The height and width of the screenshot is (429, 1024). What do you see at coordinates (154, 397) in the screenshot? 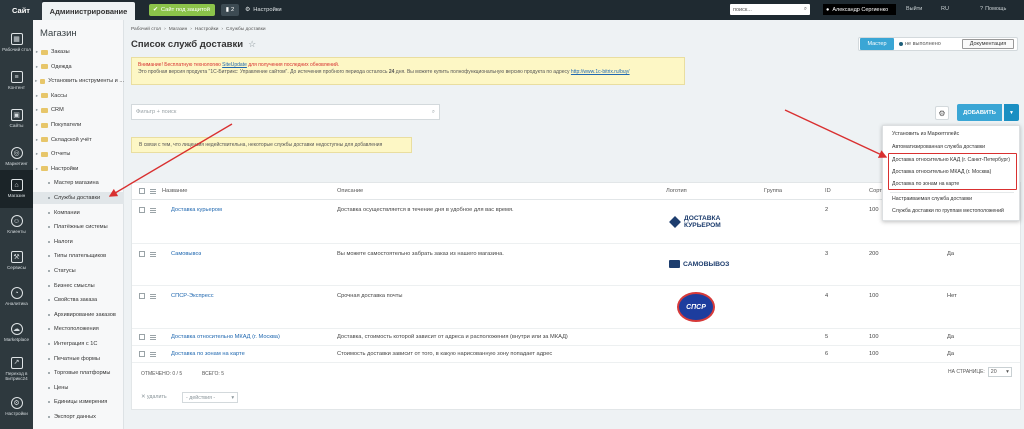
I see `delete-action: ✕ удалить` at bounding box center [154, 397].